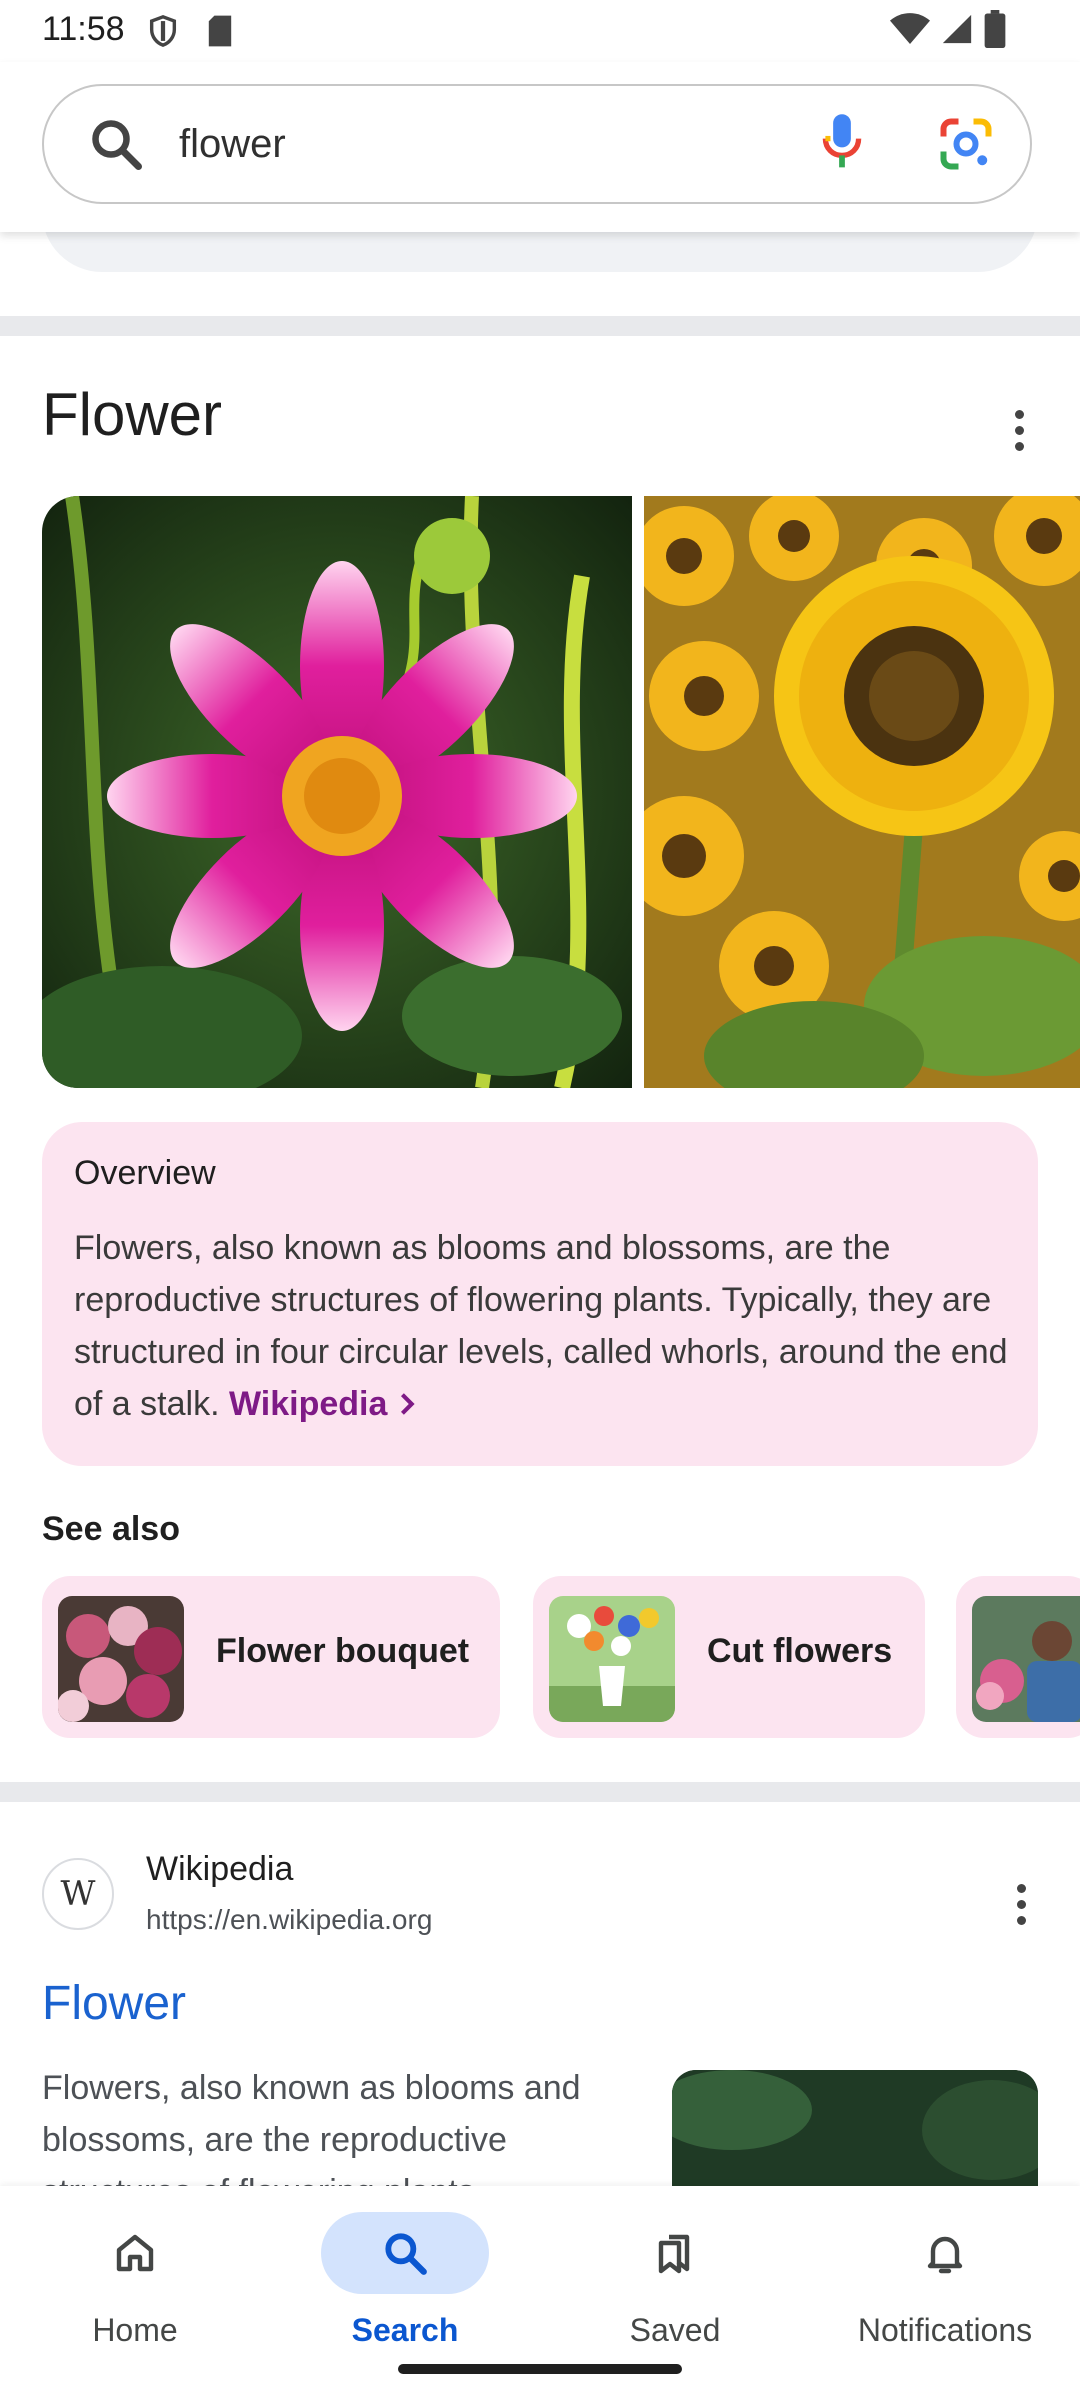  Describe the element at coordinates (945, 2330) in the screenshot. I see `nav-label: Notifications` at that location.